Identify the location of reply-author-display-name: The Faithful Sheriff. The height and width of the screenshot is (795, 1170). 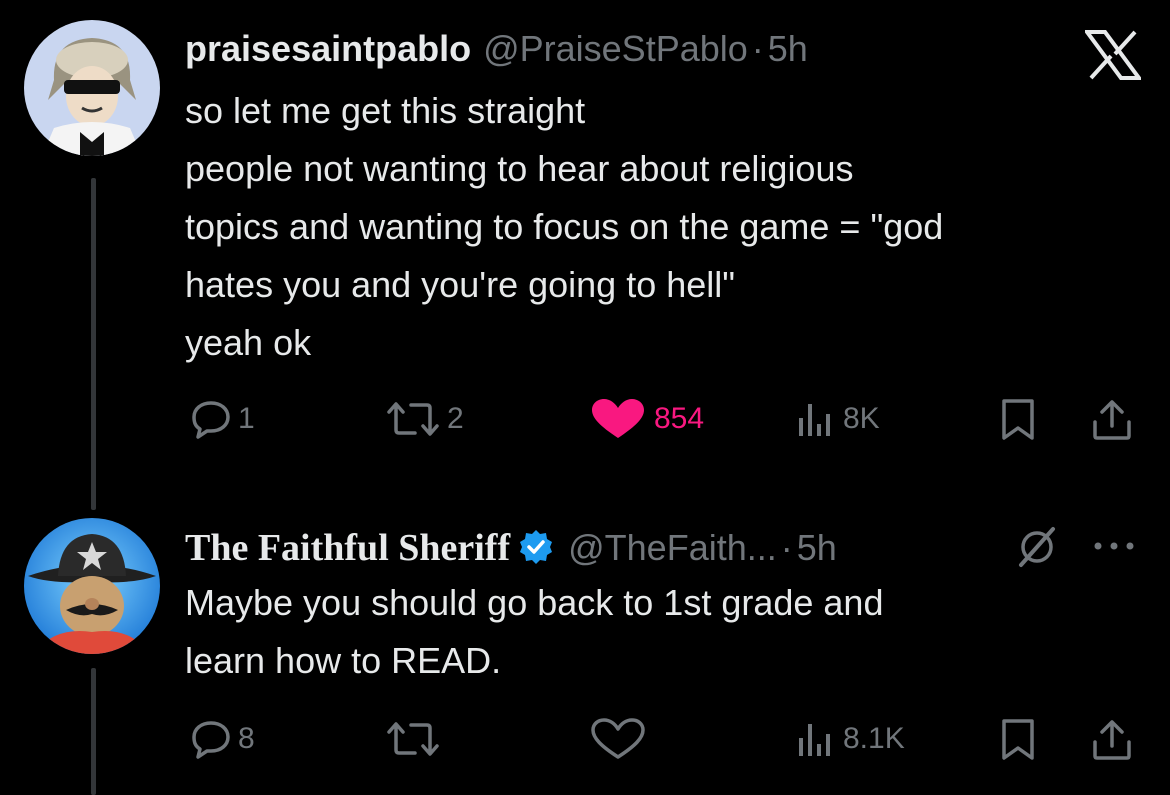
(347, 548).